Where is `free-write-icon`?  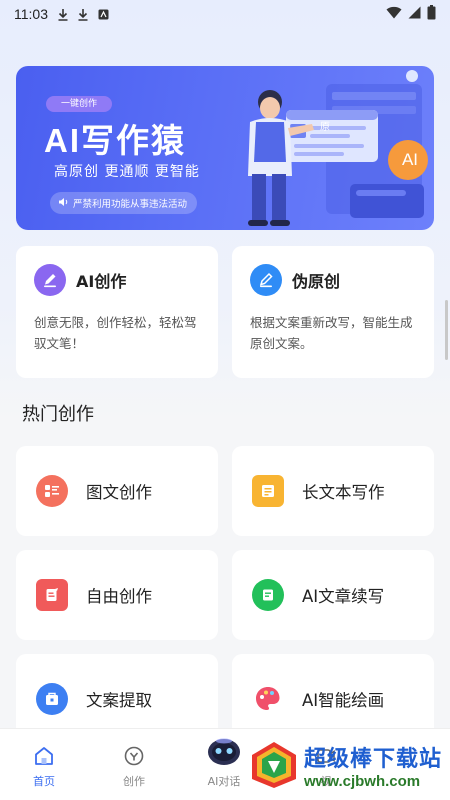 free-write-icon is located at coordinates (52, 595).